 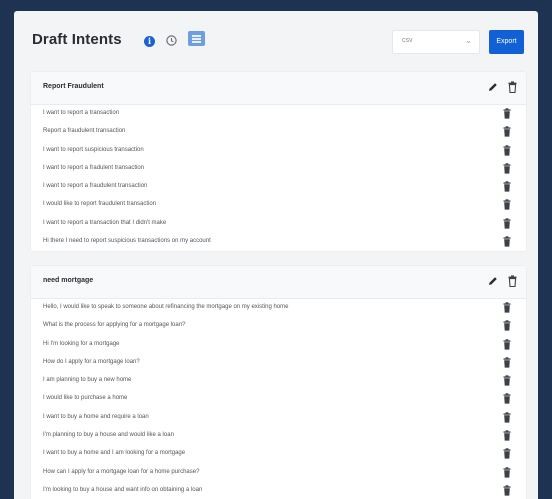 I want to click on format-select-value: csv, so click(x=407, y=40).